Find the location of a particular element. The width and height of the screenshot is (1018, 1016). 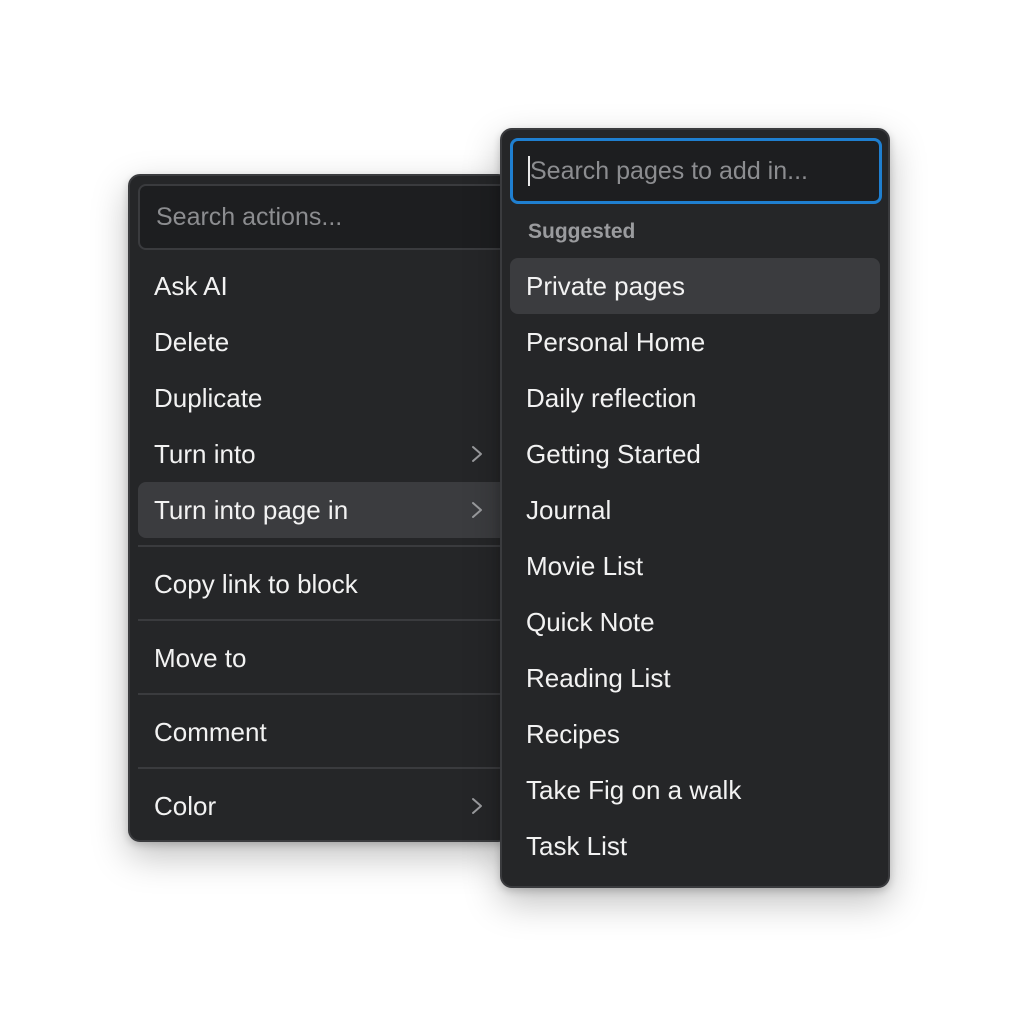

page-item-label: Getting Started is located at coordinates (613, 453).